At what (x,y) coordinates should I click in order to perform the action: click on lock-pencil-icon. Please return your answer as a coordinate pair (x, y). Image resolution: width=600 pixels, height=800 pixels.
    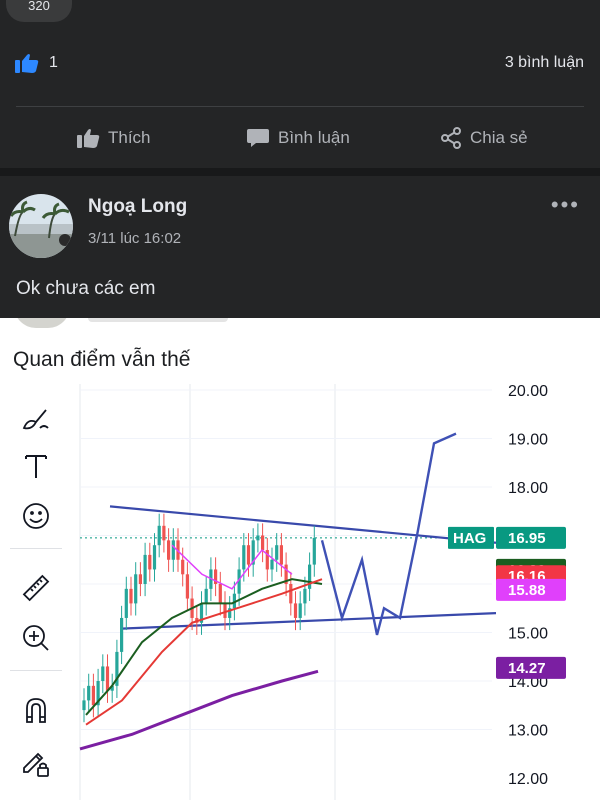
    Looking at the image, I should click on (36, 762).